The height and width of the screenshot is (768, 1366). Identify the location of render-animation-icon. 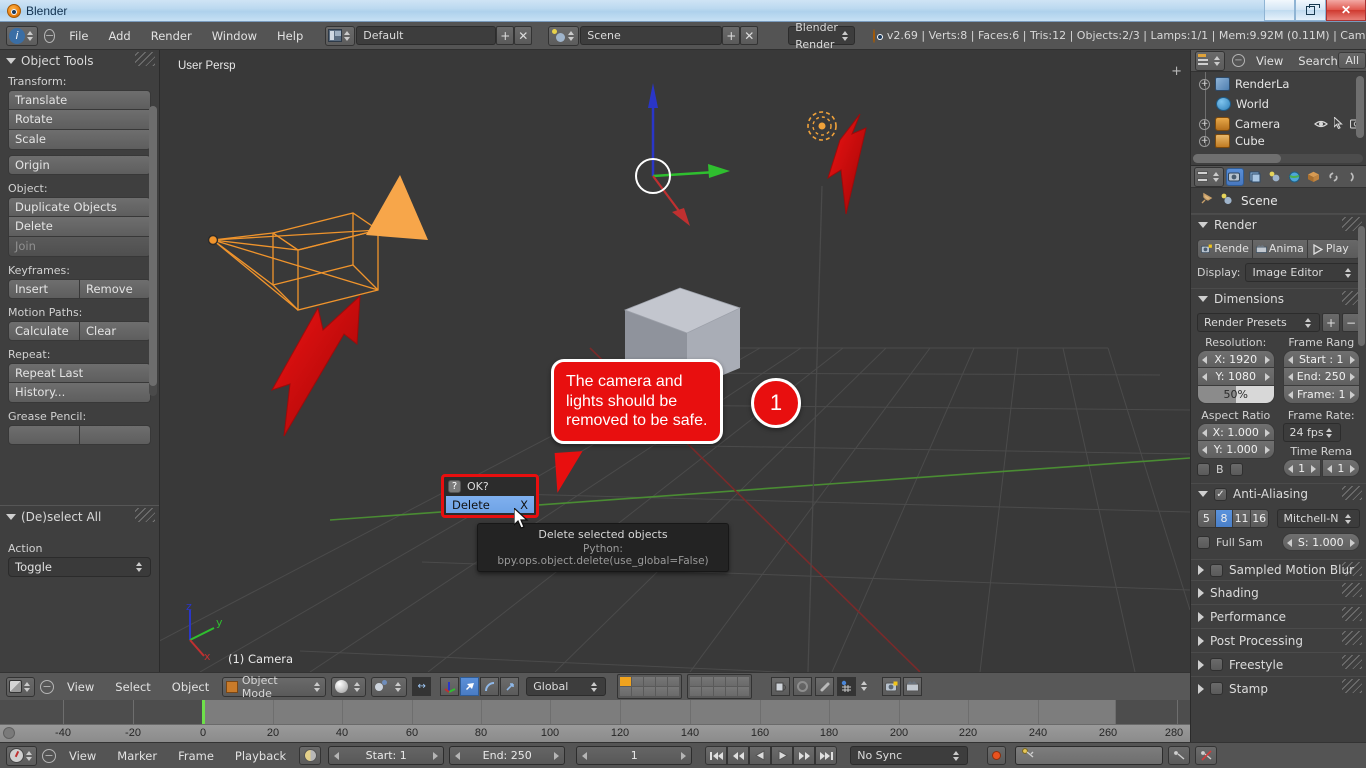
(913, 686).